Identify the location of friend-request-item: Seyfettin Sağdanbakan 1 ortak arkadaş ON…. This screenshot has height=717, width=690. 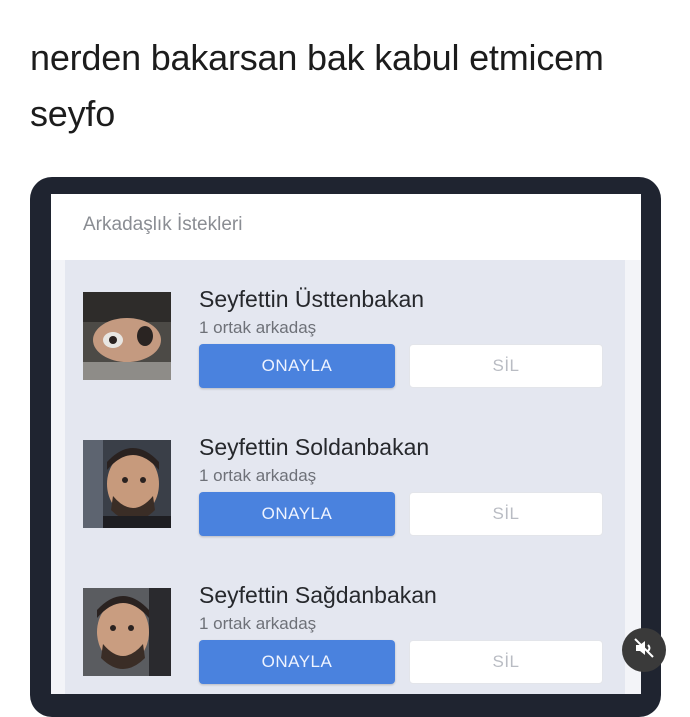
(353, 638).